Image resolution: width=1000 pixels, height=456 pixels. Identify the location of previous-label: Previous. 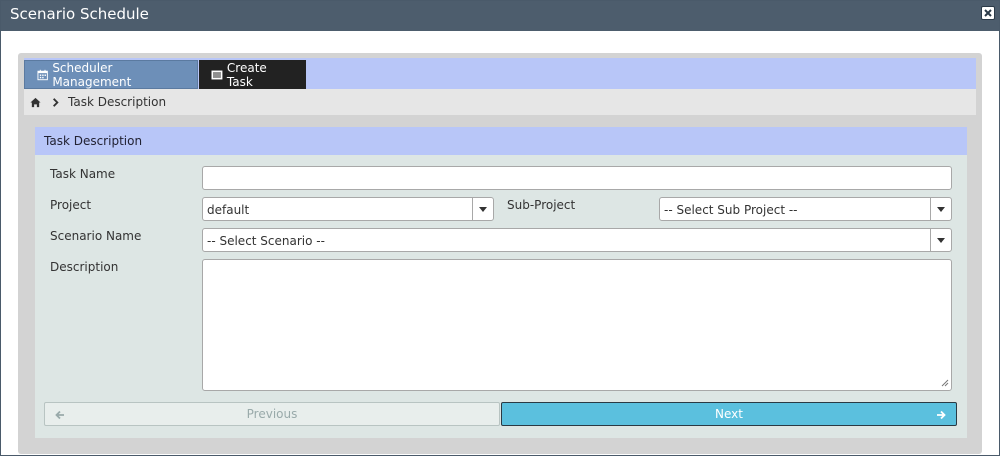
(272, 414).